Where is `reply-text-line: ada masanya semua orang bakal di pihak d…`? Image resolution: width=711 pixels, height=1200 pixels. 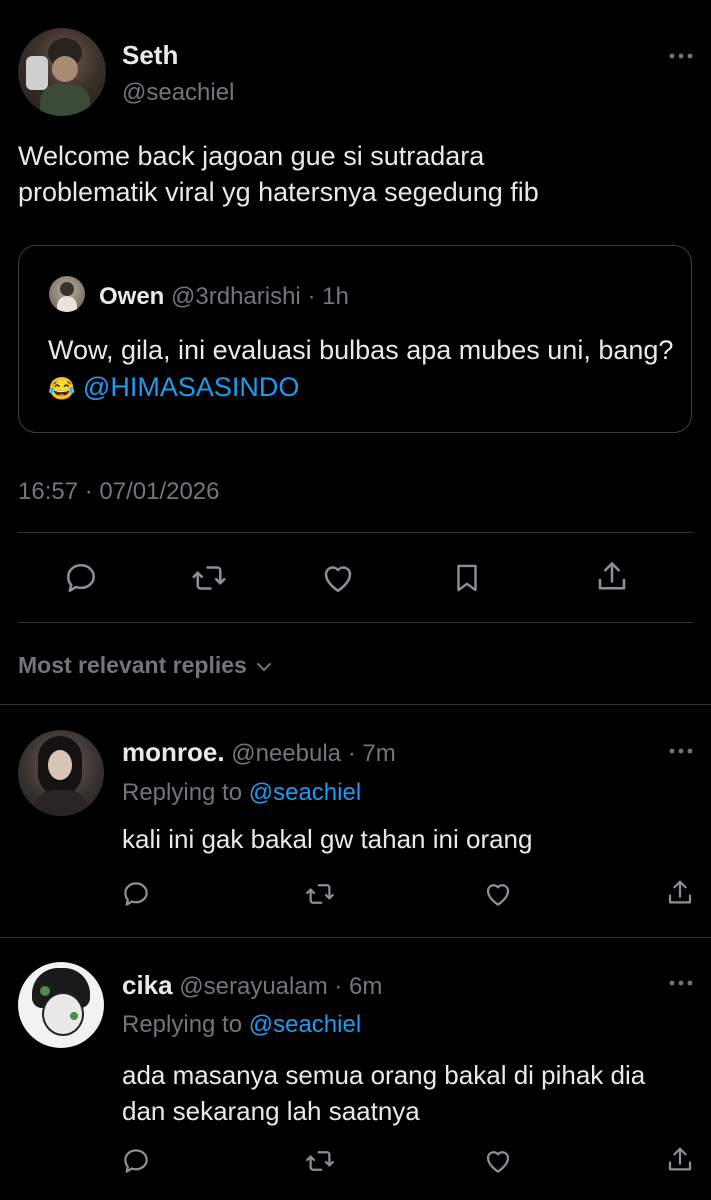 reply-text-line: ada masanya semua orang bakal di pihak d… is located at coordinates (384, 1075).